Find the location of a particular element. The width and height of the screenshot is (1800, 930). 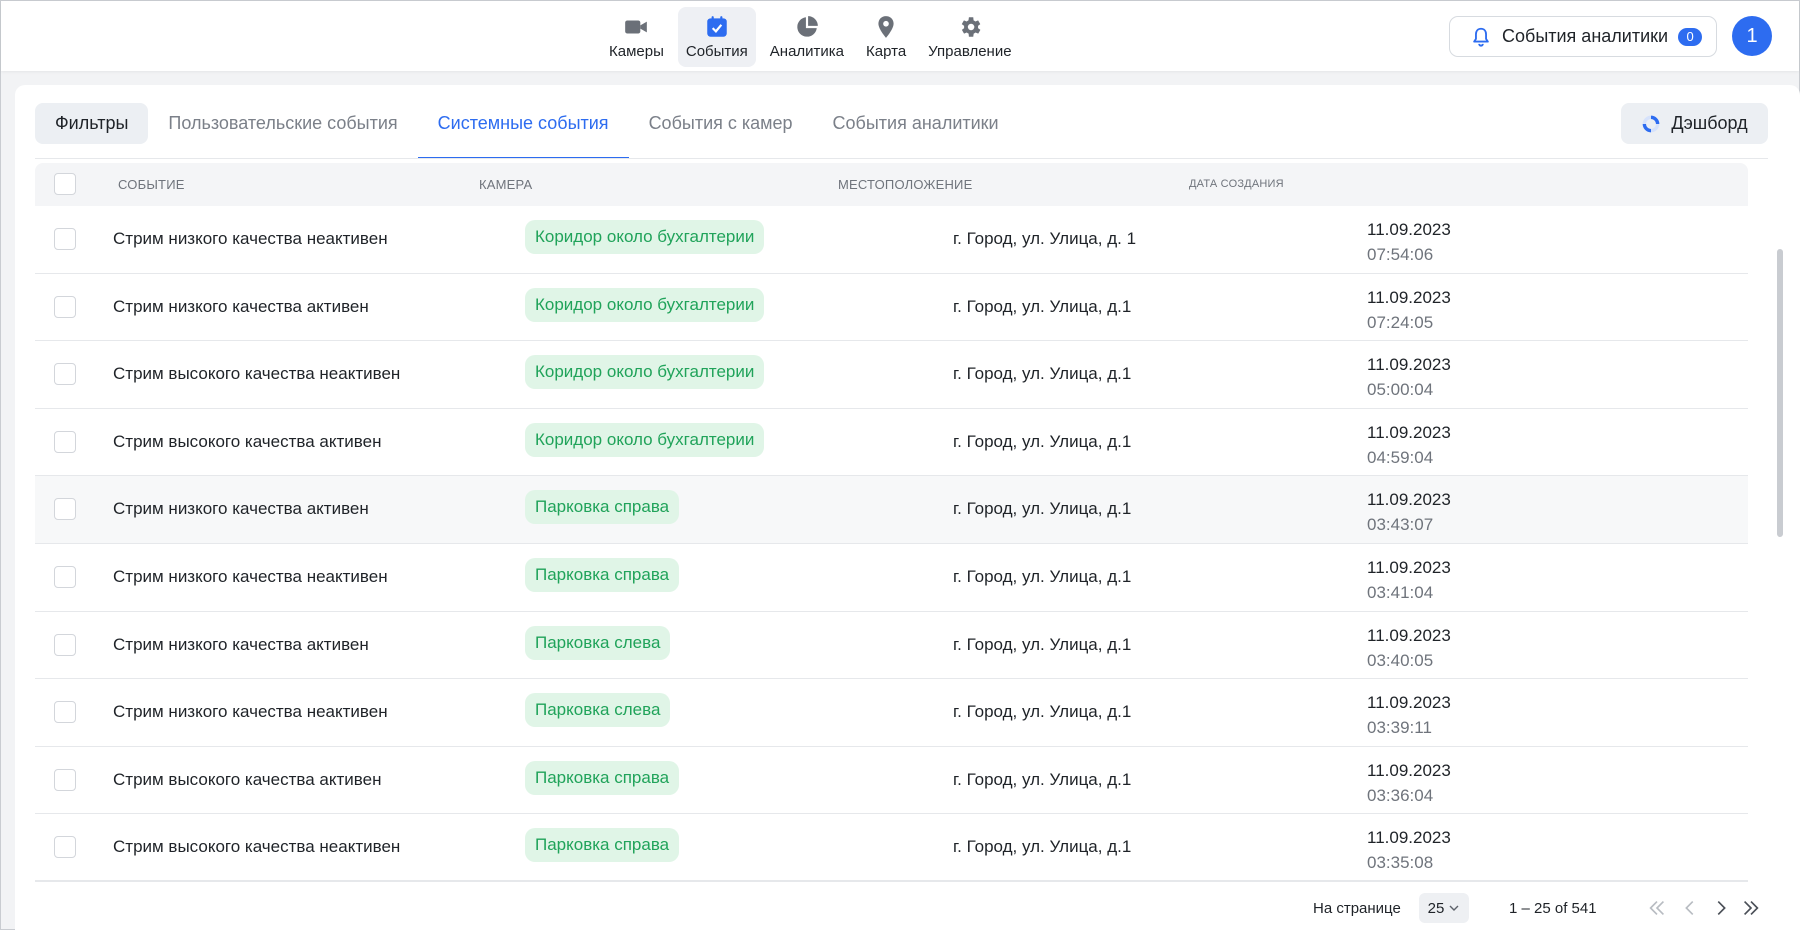

select-all-checkbox is located at coordinates (65, 184).